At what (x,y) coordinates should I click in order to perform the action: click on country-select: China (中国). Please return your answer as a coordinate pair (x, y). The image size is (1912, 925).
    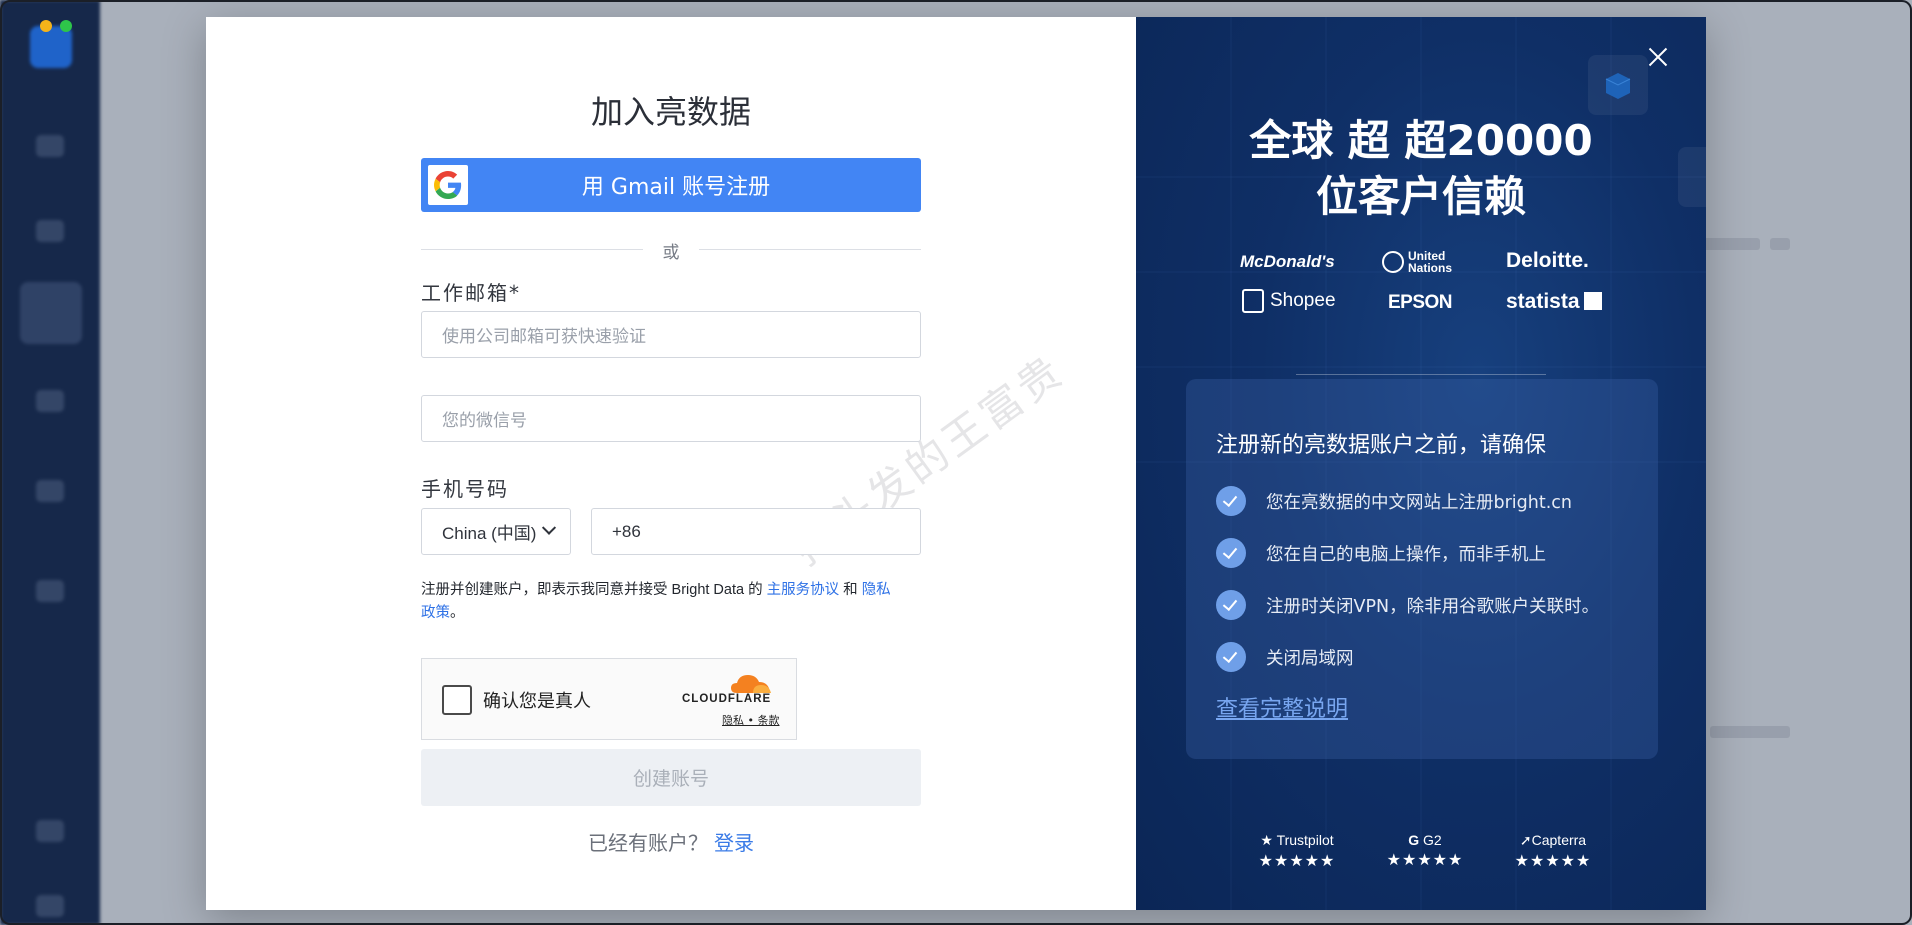
    Looking at the image, I should click on (496, 531).